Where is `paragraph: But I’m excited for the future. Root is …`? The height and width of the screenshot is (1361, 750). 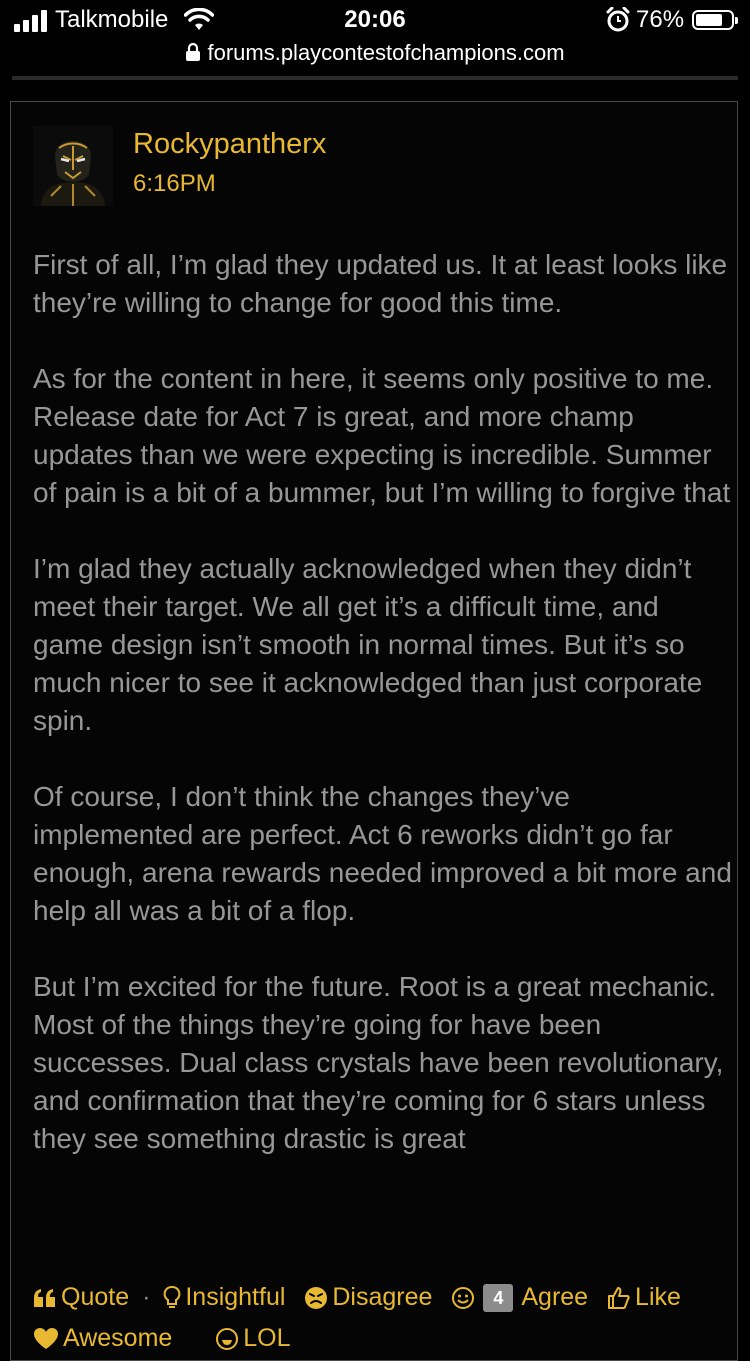 paragraph: But I’m excited for the future. Root is … is located at coordinates (378, 1062).